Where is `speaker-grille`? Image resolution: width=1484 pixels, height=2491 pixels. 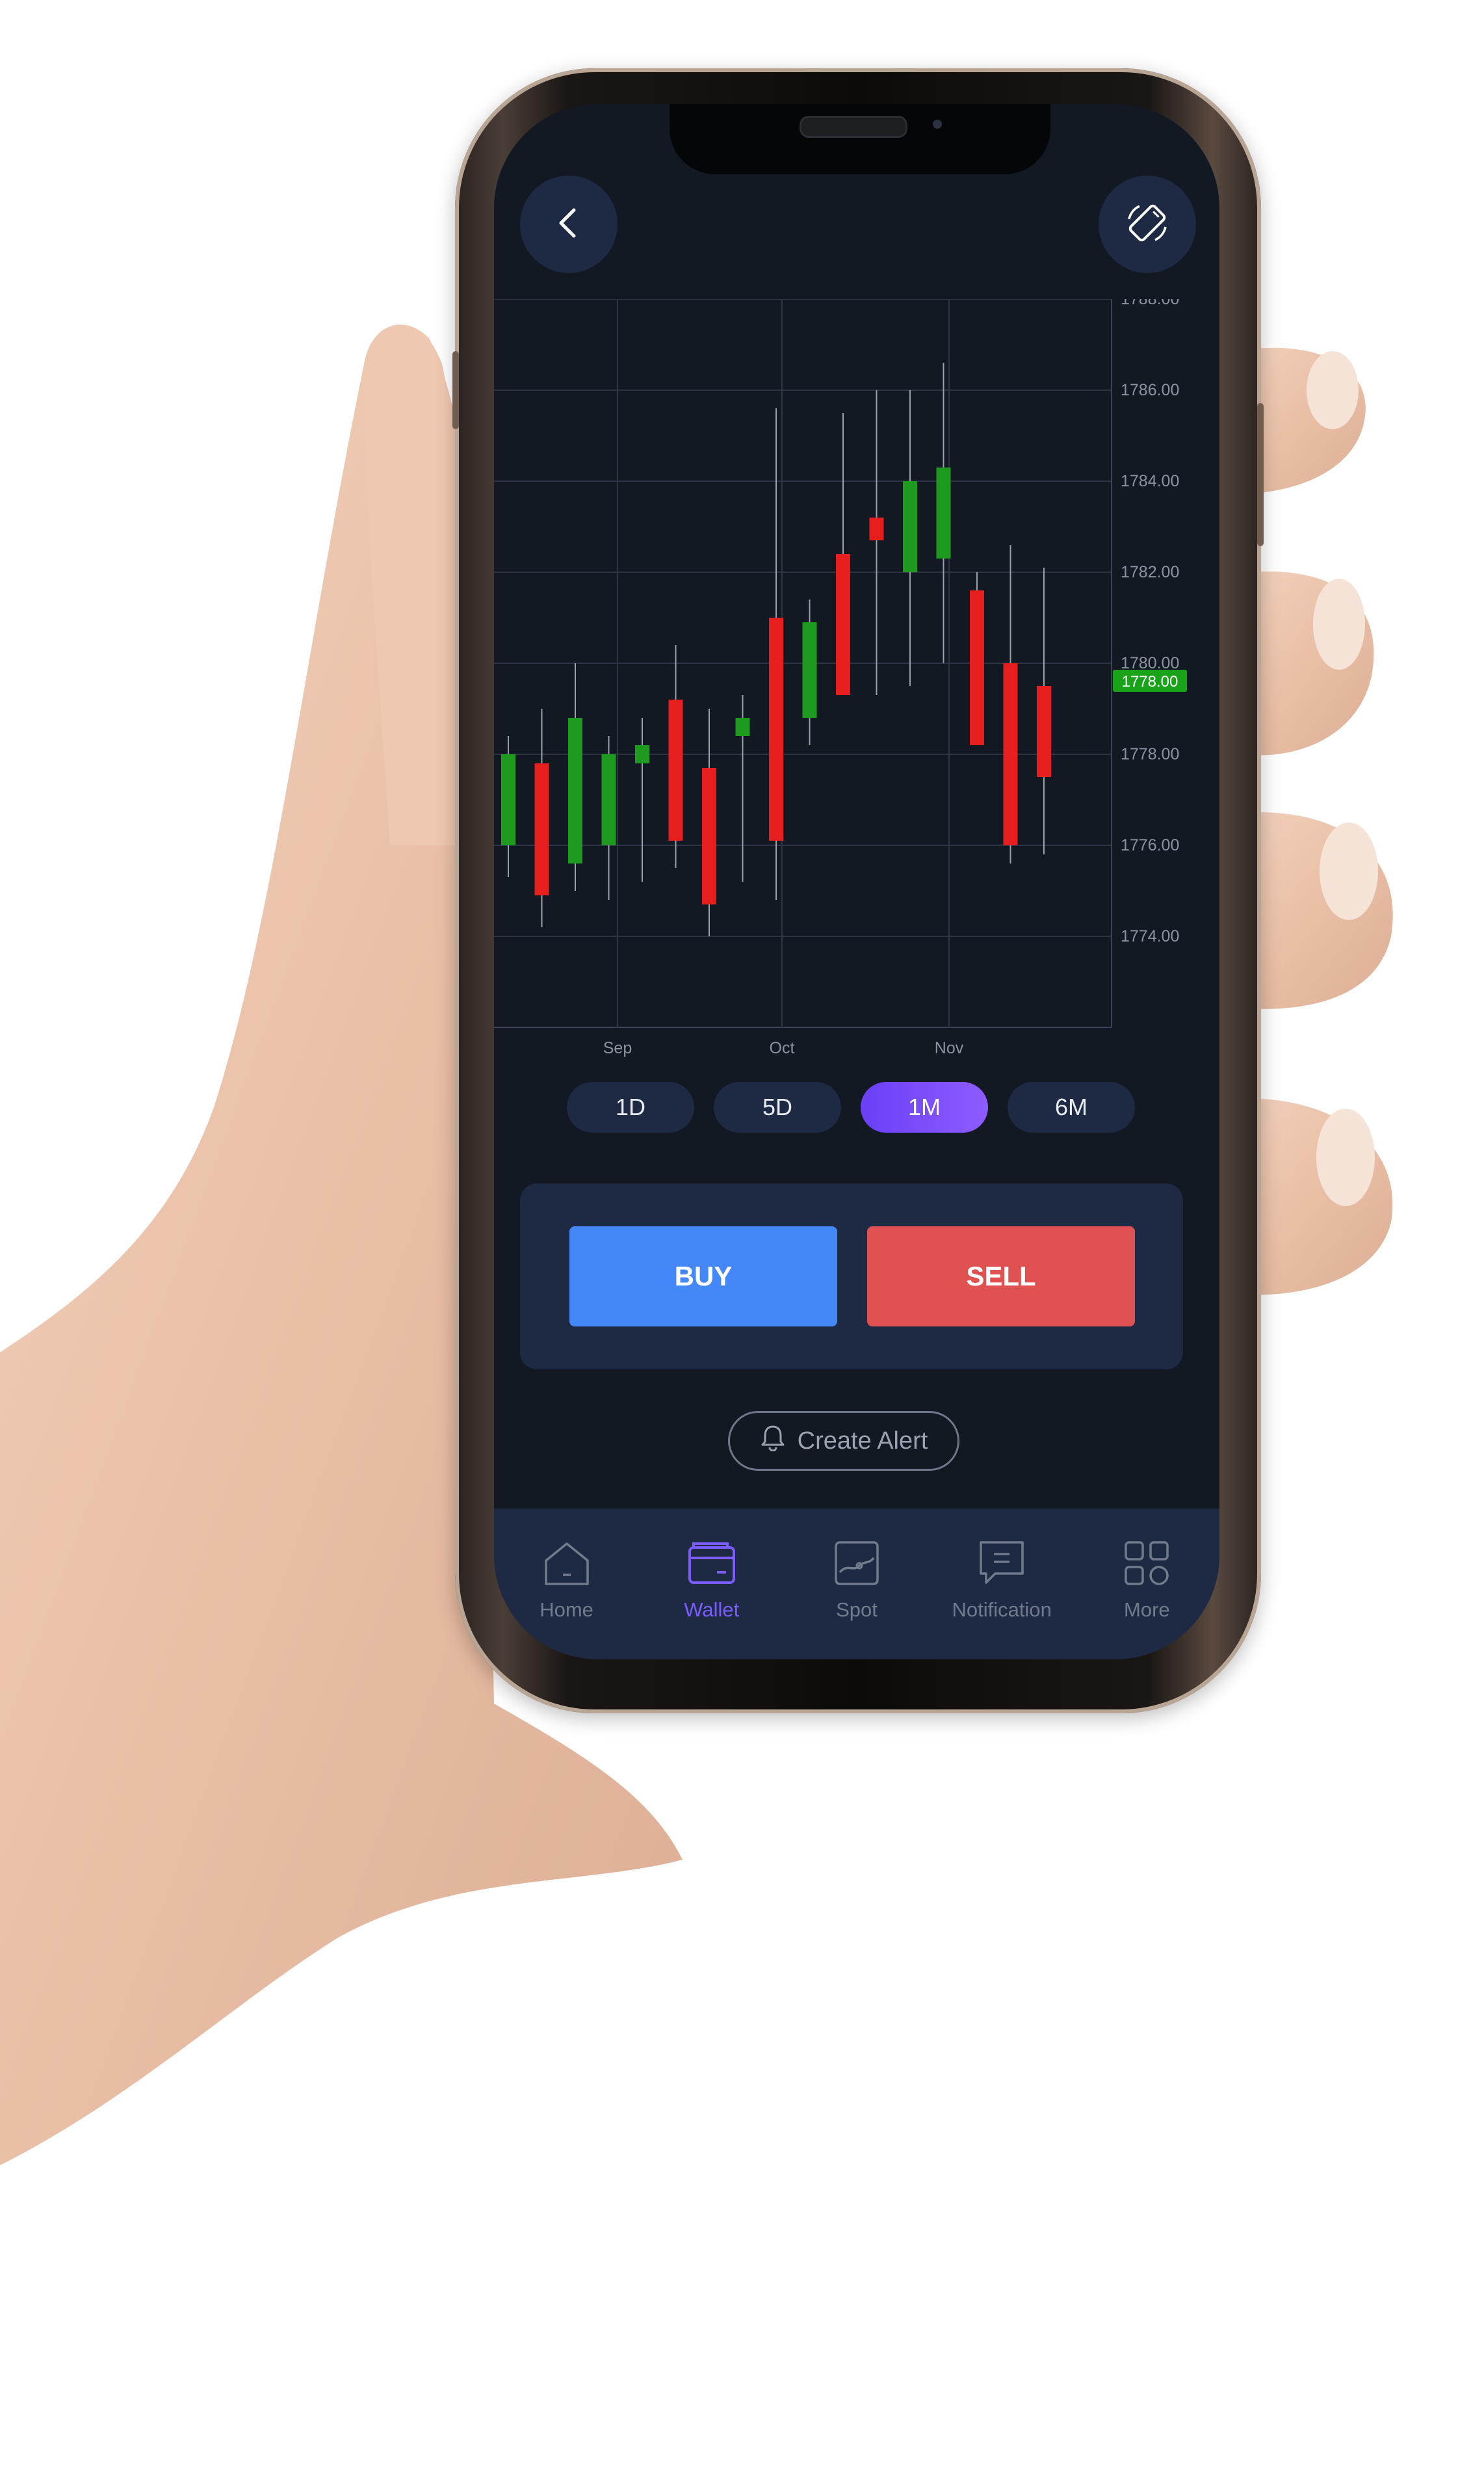 speaker-grille is located at coordinates (853, 127).